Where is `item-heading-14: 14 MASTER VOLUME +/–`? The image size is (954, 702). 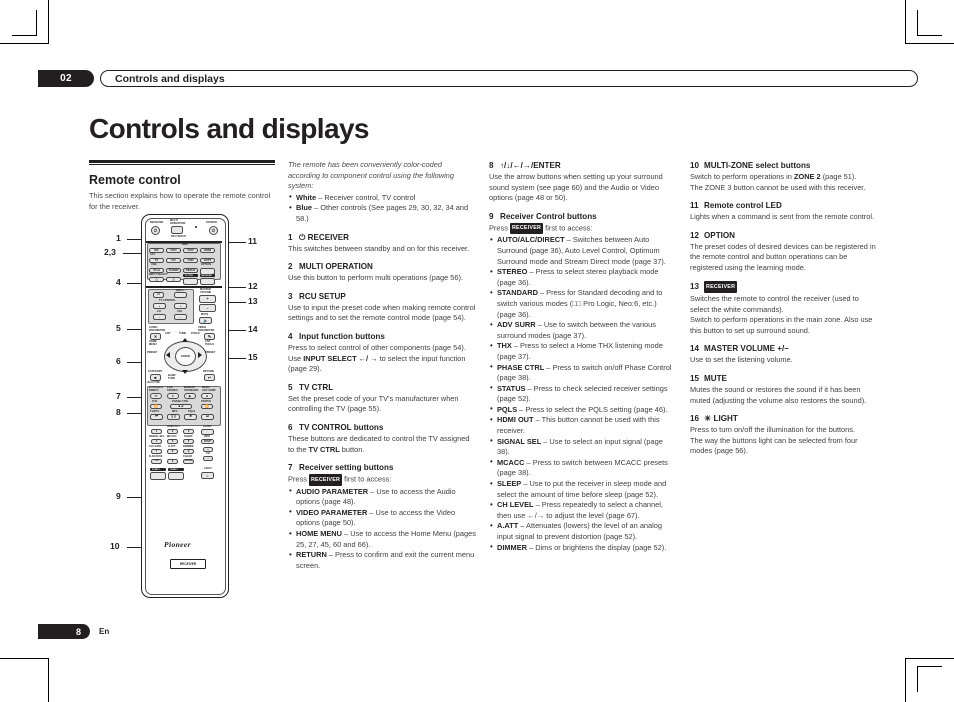 item-heading-14: 14 MASTER VOLUME +/– is located at coordinates (739, 349).